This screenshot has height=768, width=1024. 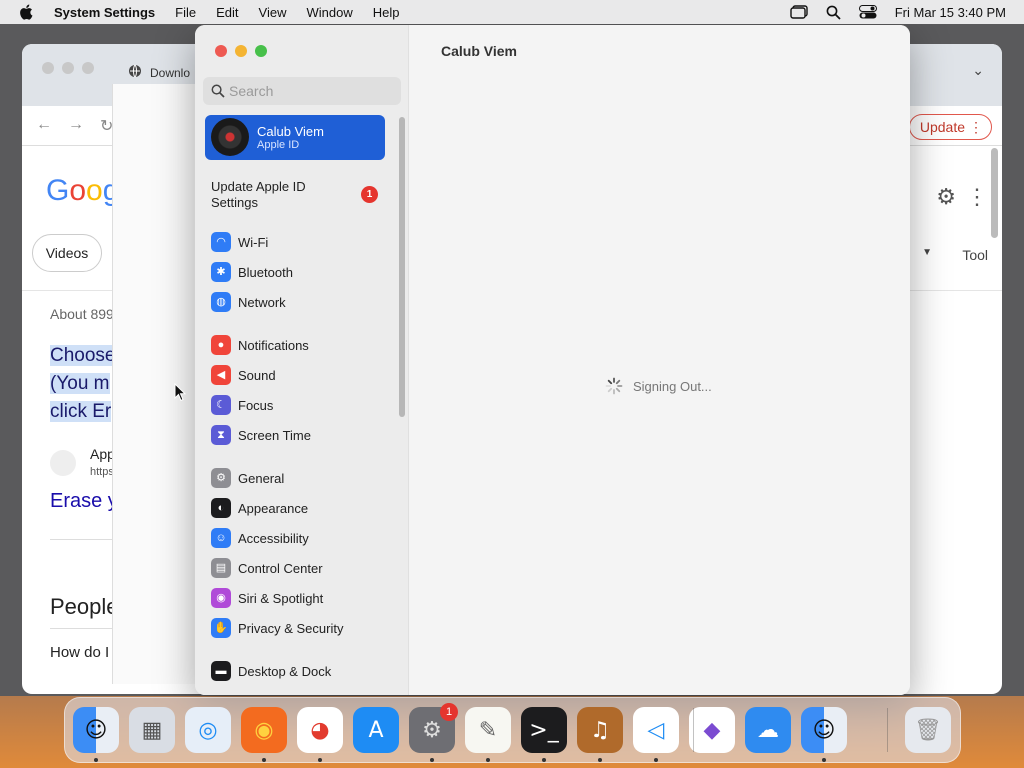 What do you see at coordinates (600, 730) in the screenshot?
I see `dock-garageband-icon: ♫` at bounding box center [600, 730].